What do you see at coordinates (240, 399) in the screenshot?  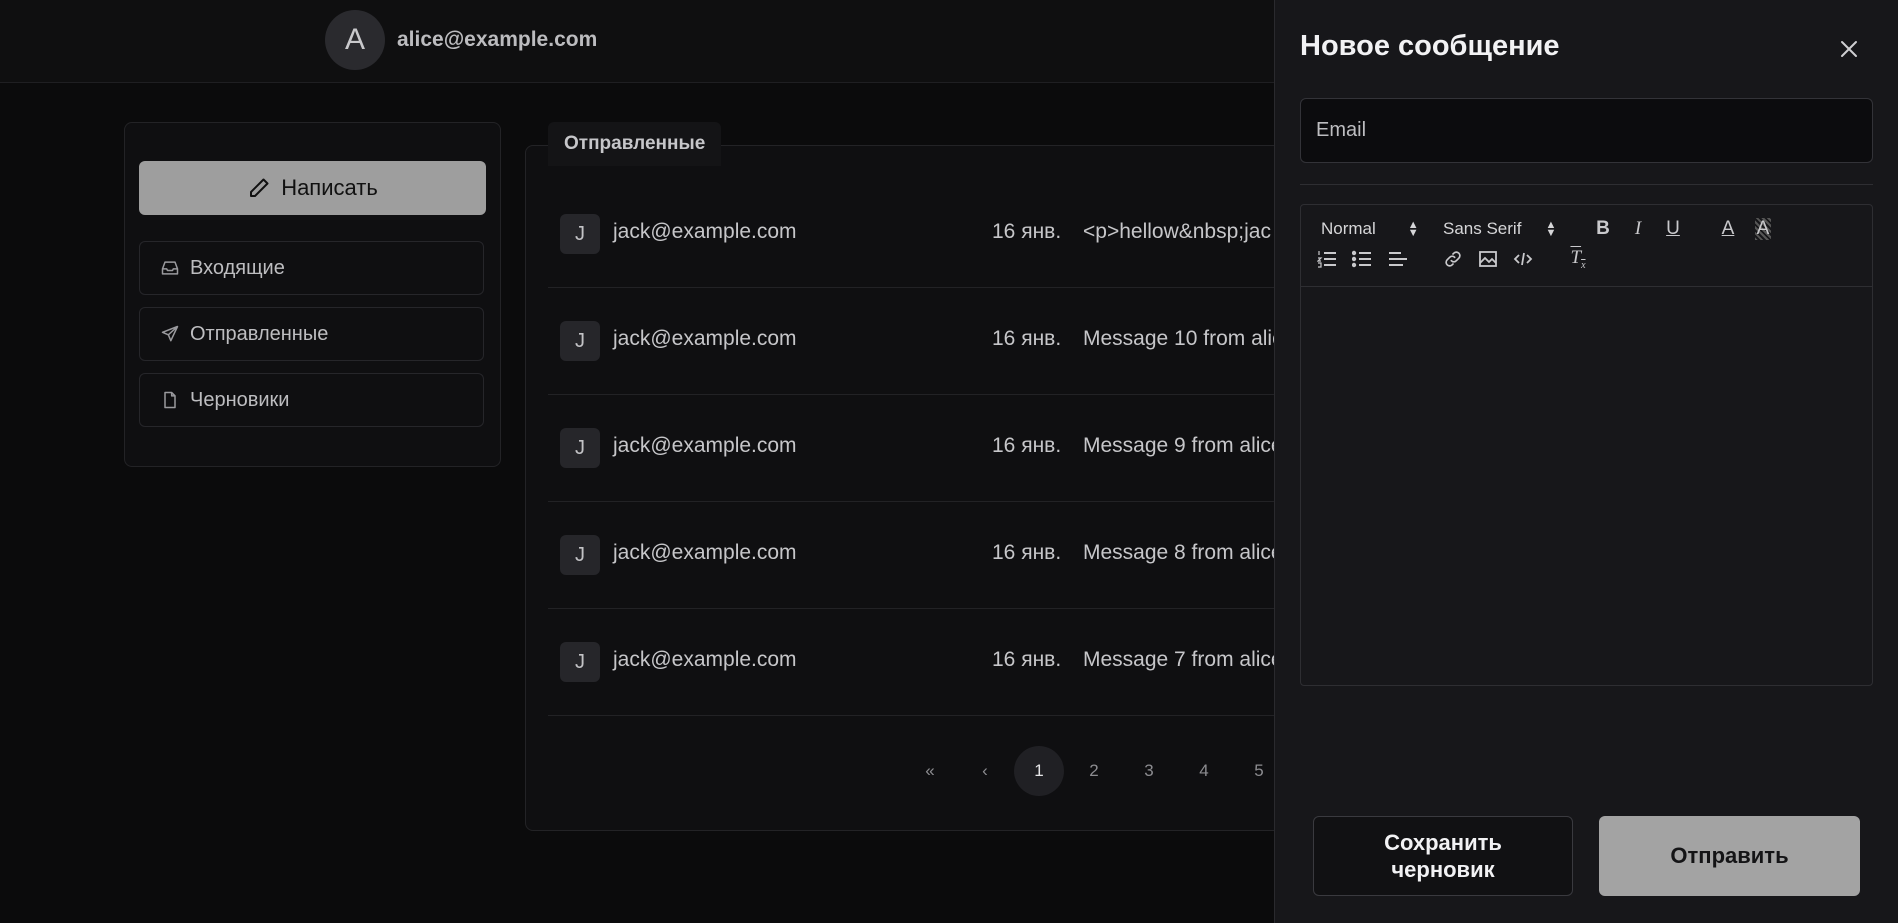 I see `sidebar-item-label: Черновики` at bounding box center [240, 399].